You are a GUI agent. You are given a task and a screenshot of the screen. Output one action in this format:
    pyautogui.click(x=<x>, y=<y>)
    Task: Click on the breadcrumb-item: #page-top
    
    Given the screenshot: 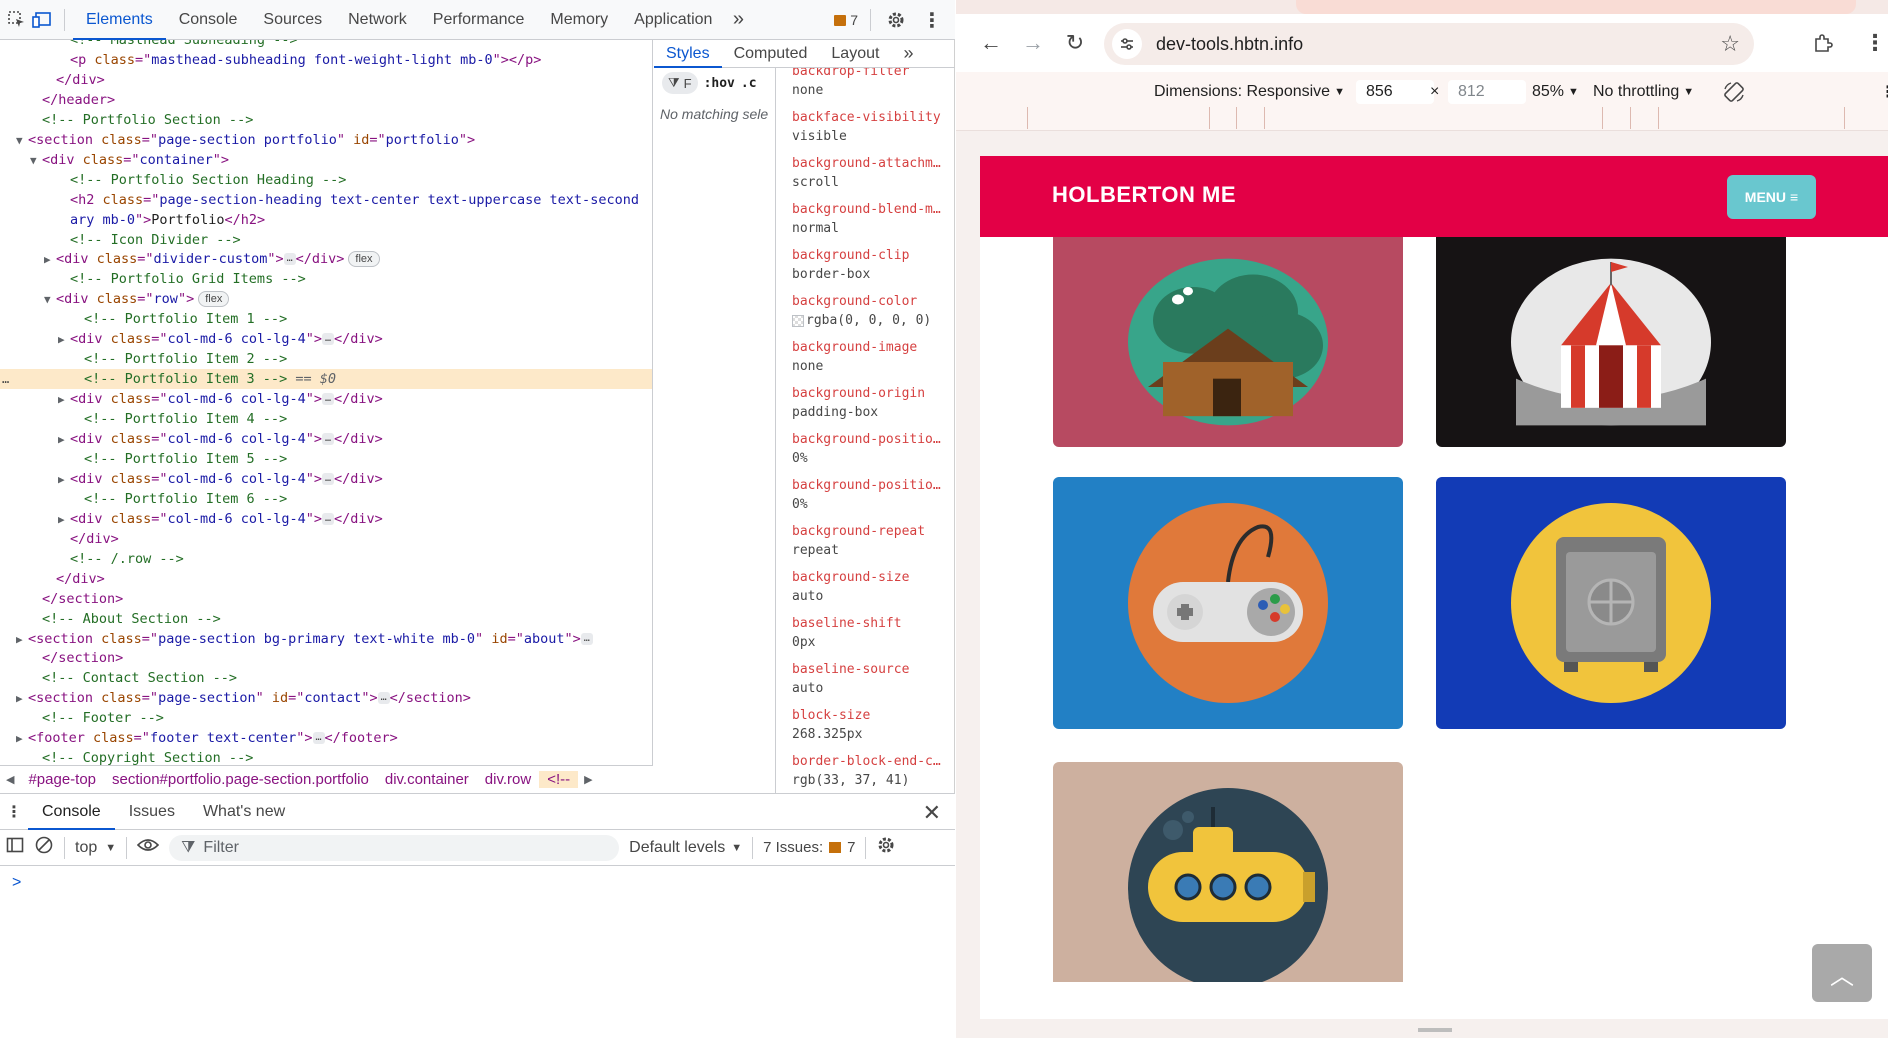 What is the action you would take?
    pyautogui.click(x=62, y=779)
    